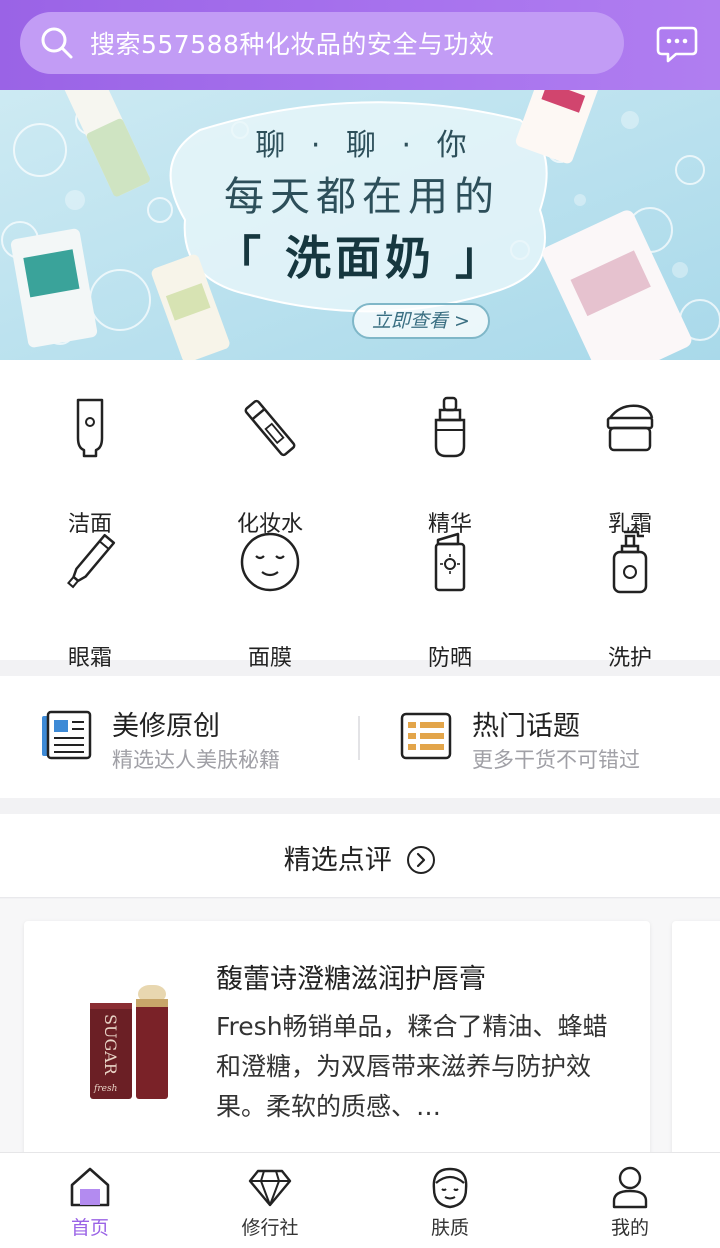 Image resolution: width=720 pixels, height=1248 pixels. I want to click on top-header: 搜索557588种化妆品的安全与功效, so click(360, 45).